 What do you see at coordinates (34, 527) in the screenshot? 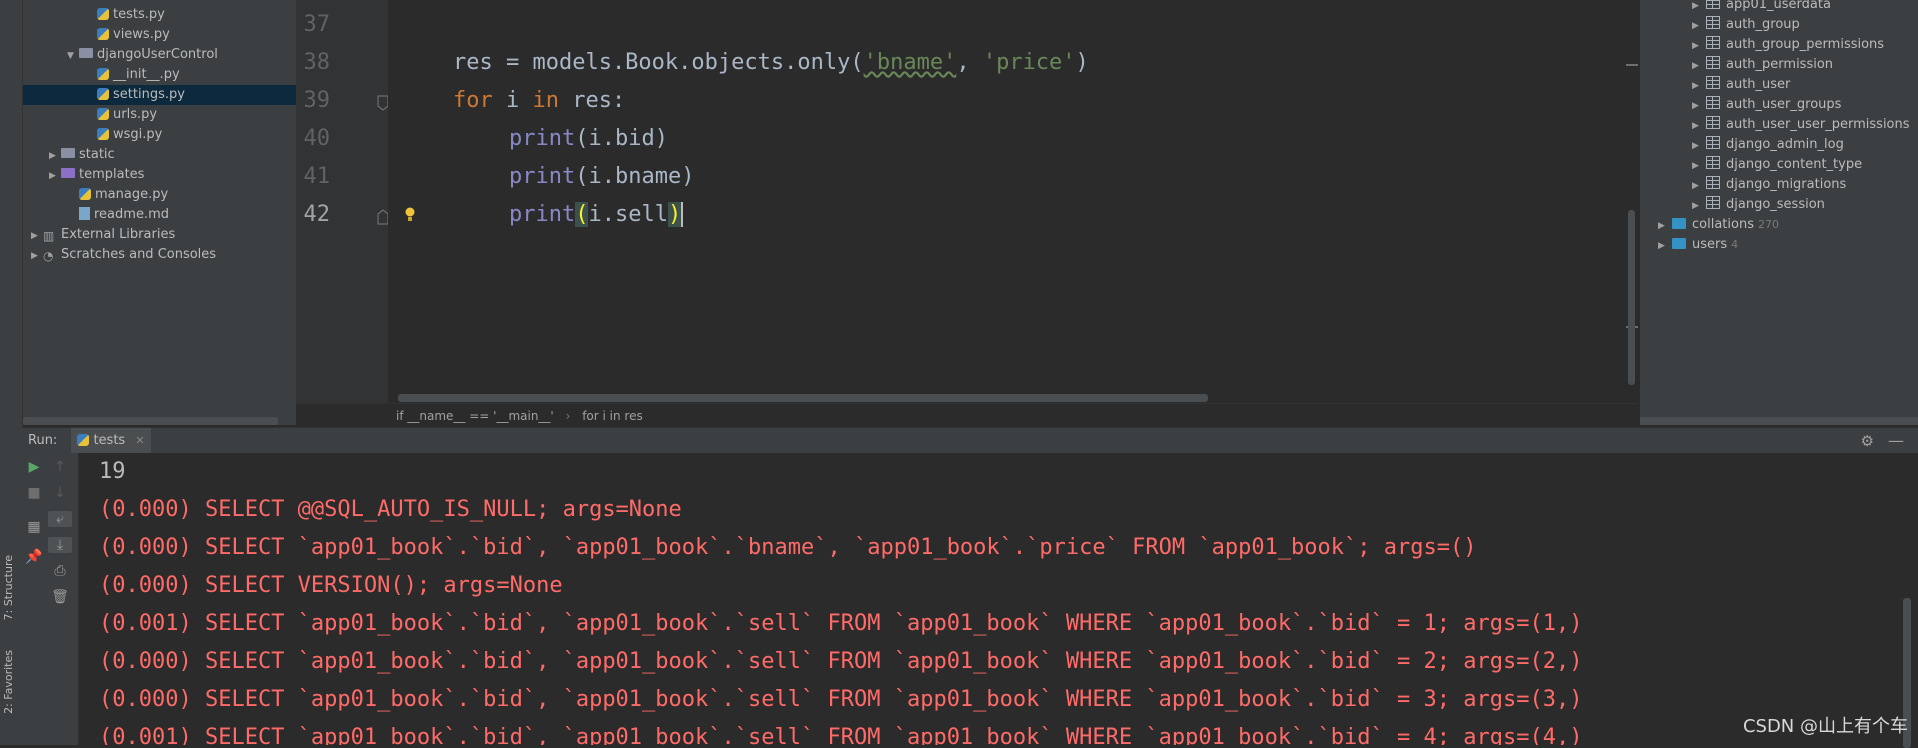
I see `layout-icon: ▦` at bounding box center [34, 527].